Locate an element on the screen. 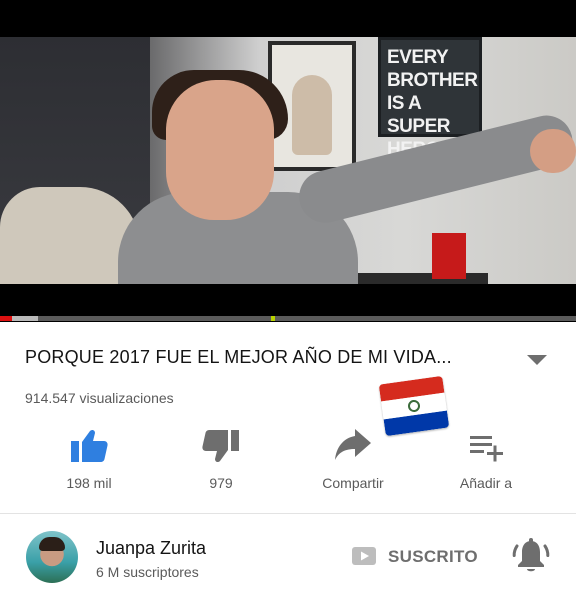 The width and height of the screenshot is (576, 599). dislike-button: 979 is located at coordinates (221, 460).